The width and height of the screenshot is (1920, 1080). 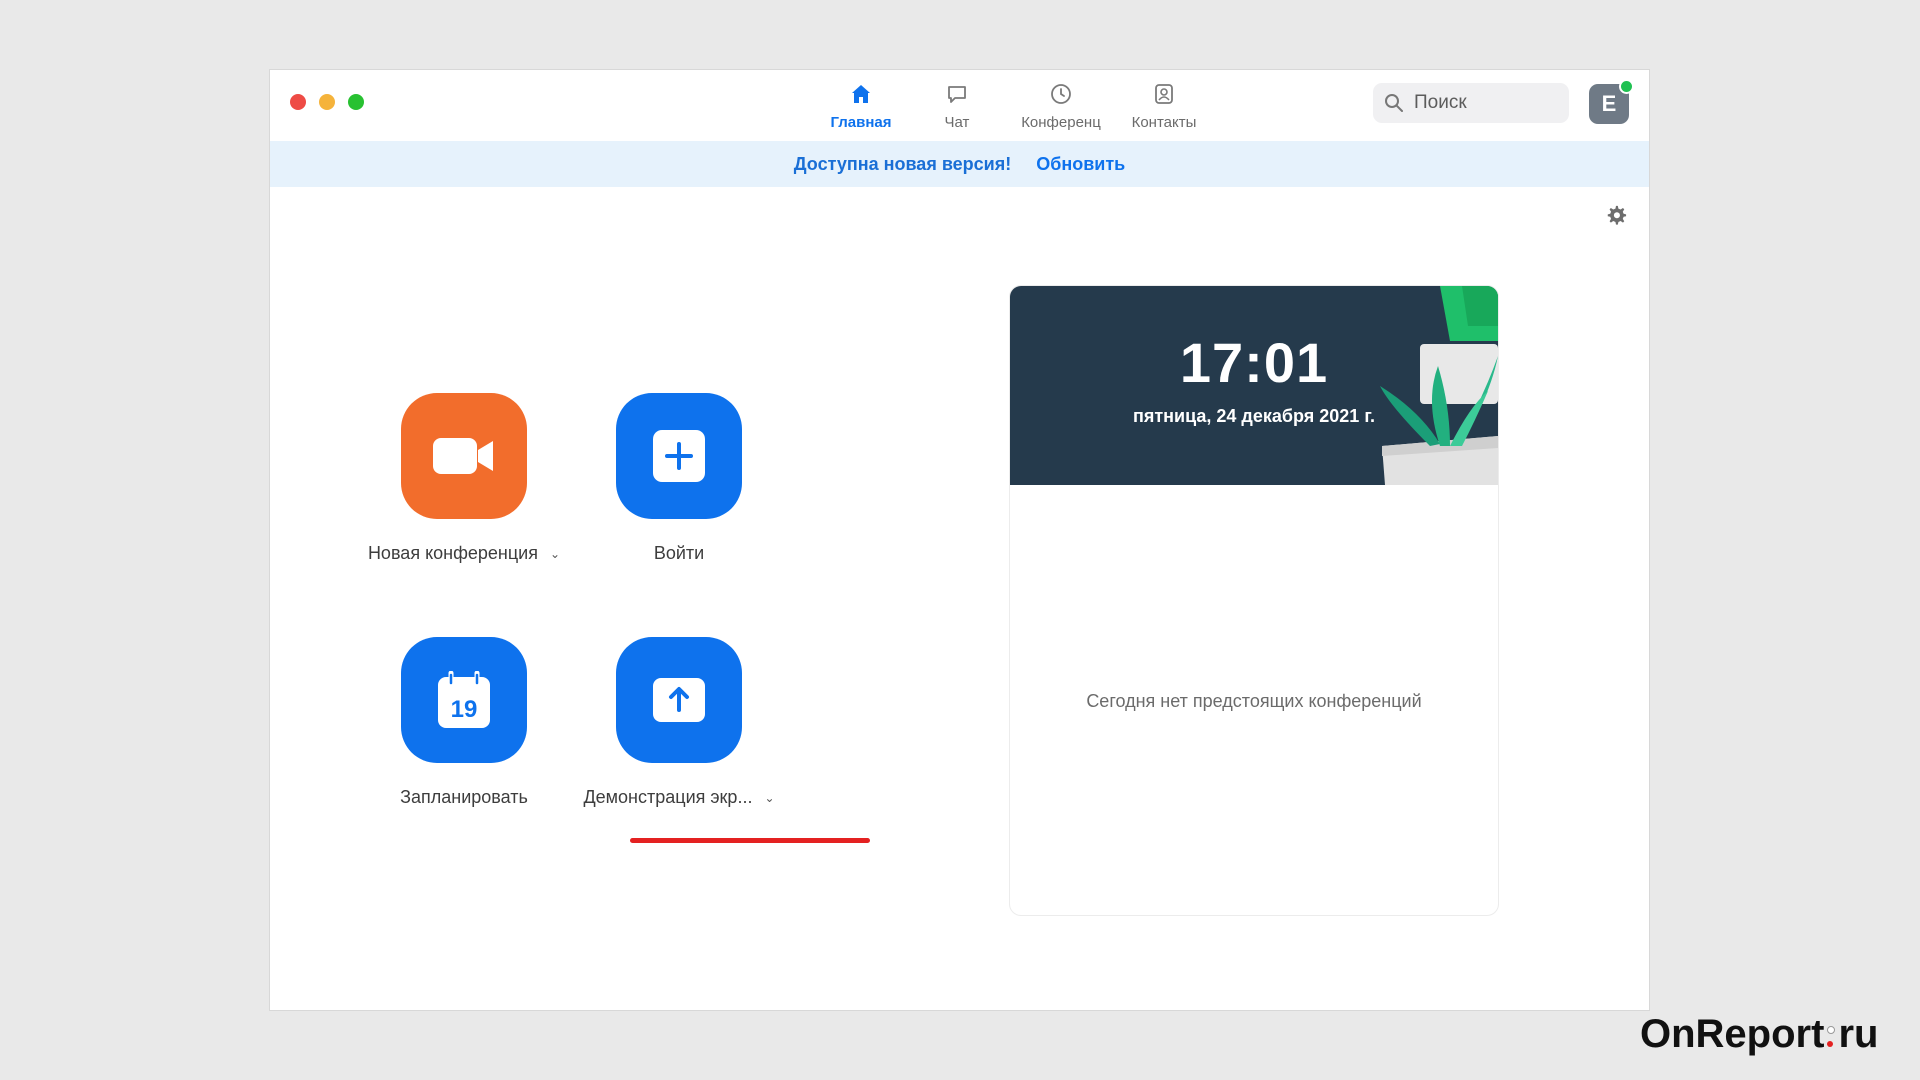 I want to click on schedule-text: Запланировать, so click(x=464, y=797).